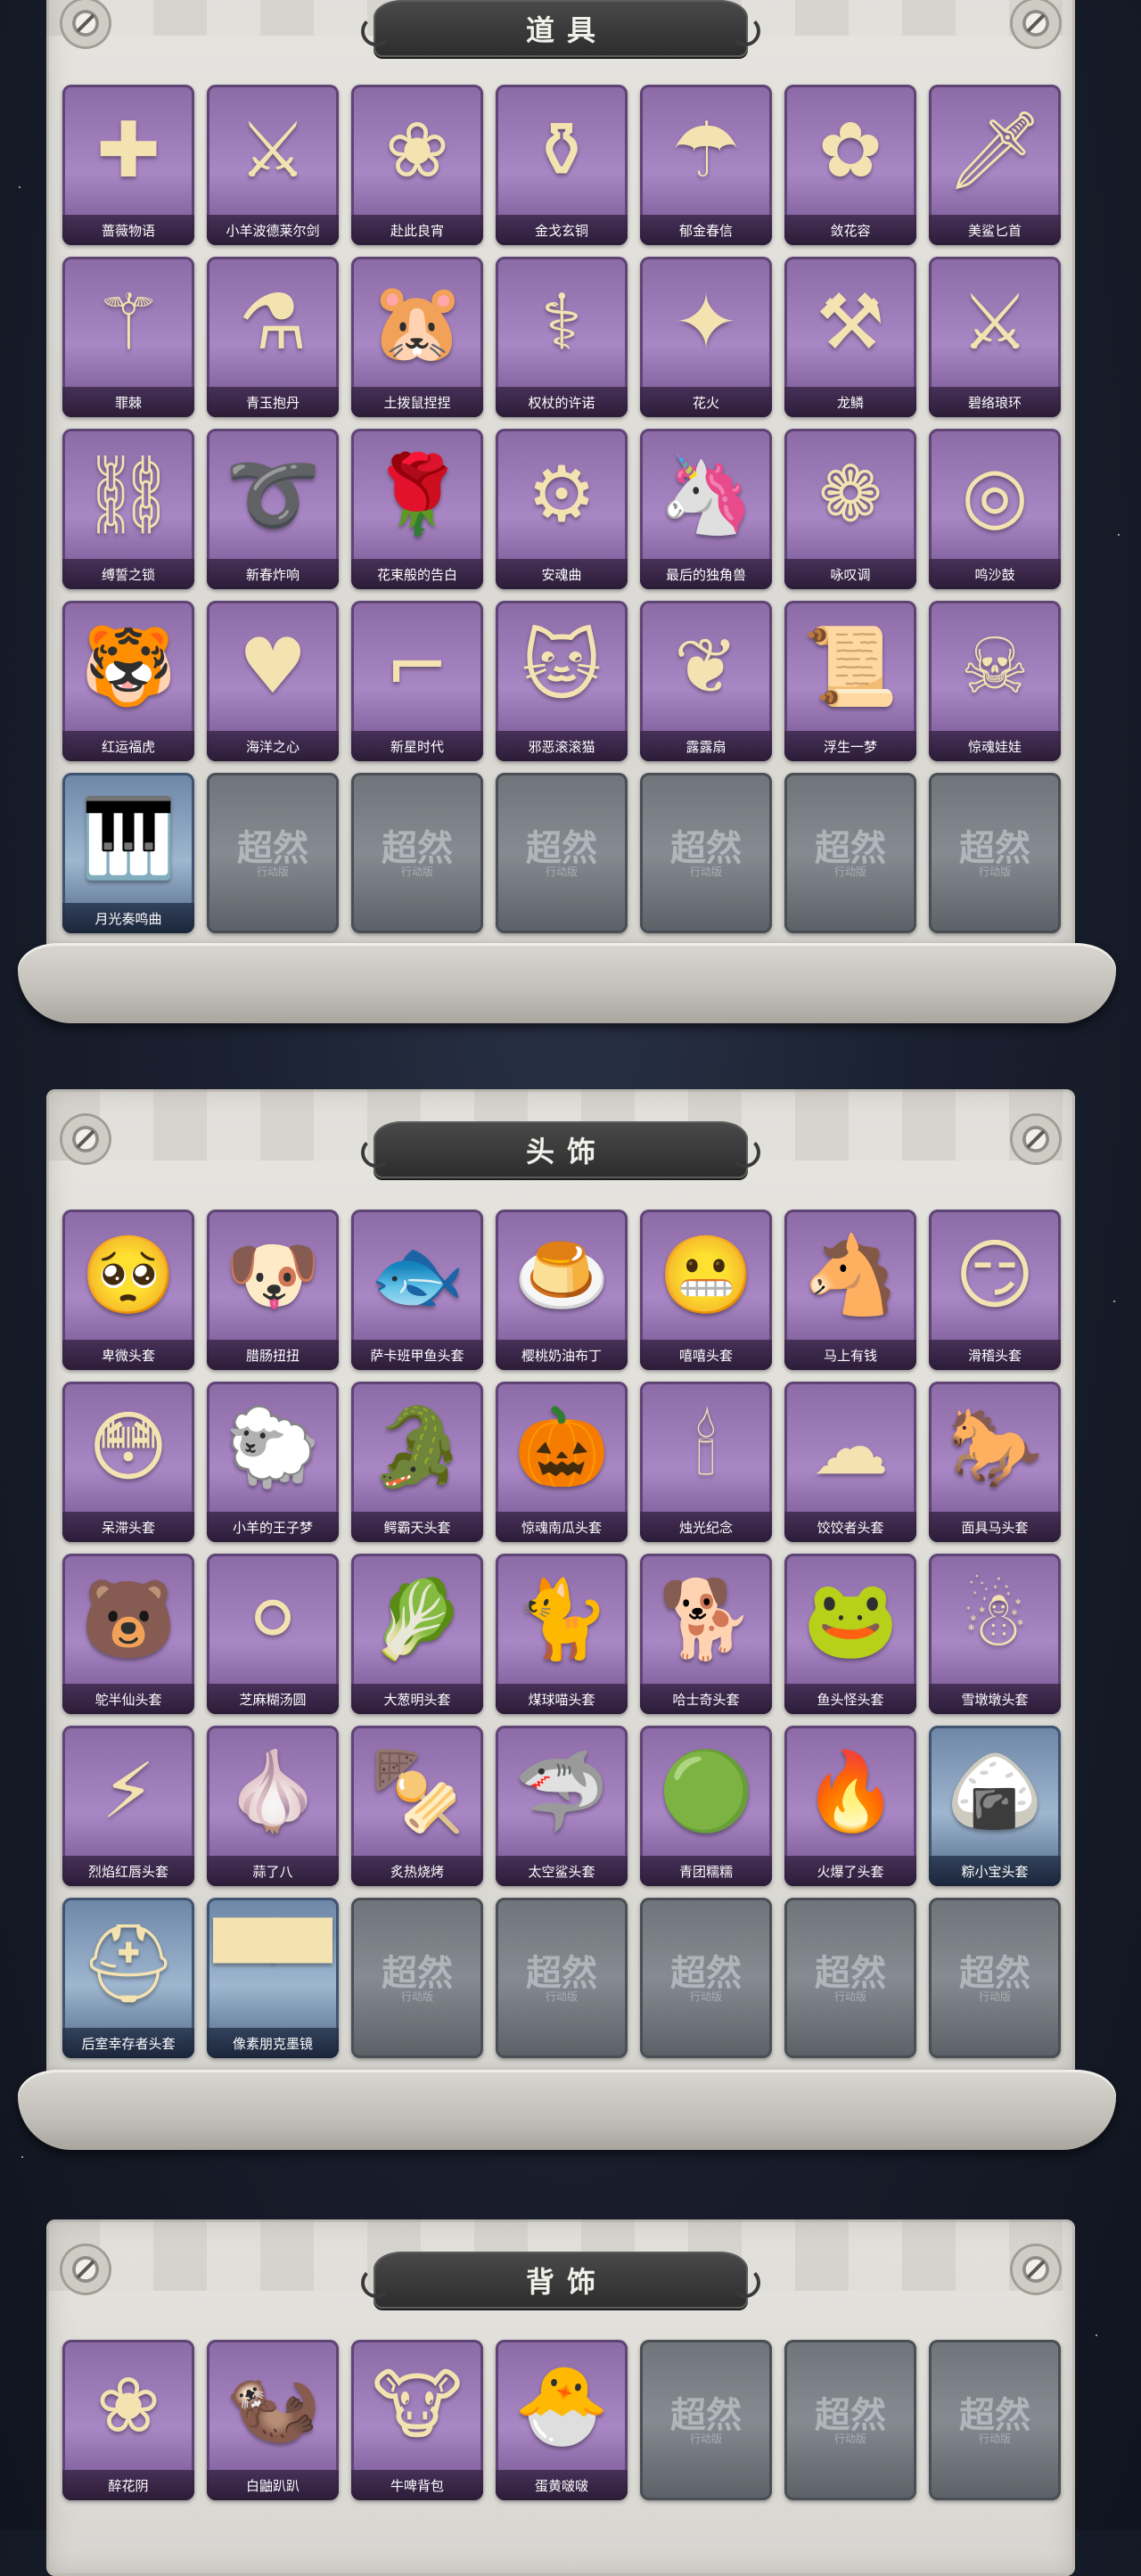 The height and width of the screenshot is (2576, 1141). What do you see at coordinates (128, 853) in the screenshot?
I see `item-card: 🎹 月光奏鸣曲` at bounding box center [128, 853].